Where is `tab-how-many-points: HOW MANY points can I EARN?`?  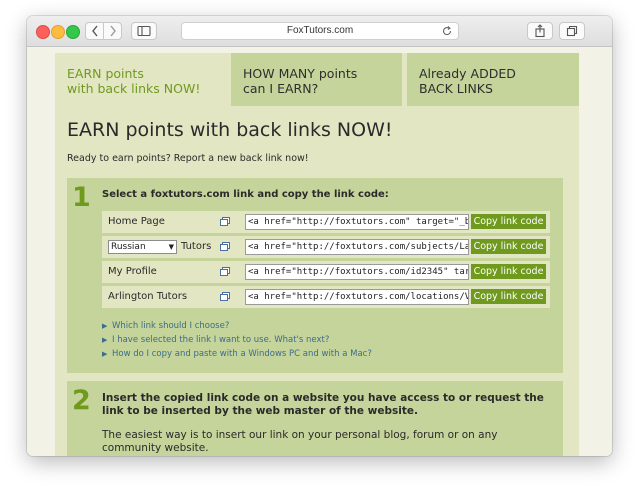
tab-how-many-points: HOW MANY points can I EARN? is located at coordinates (316, 79).